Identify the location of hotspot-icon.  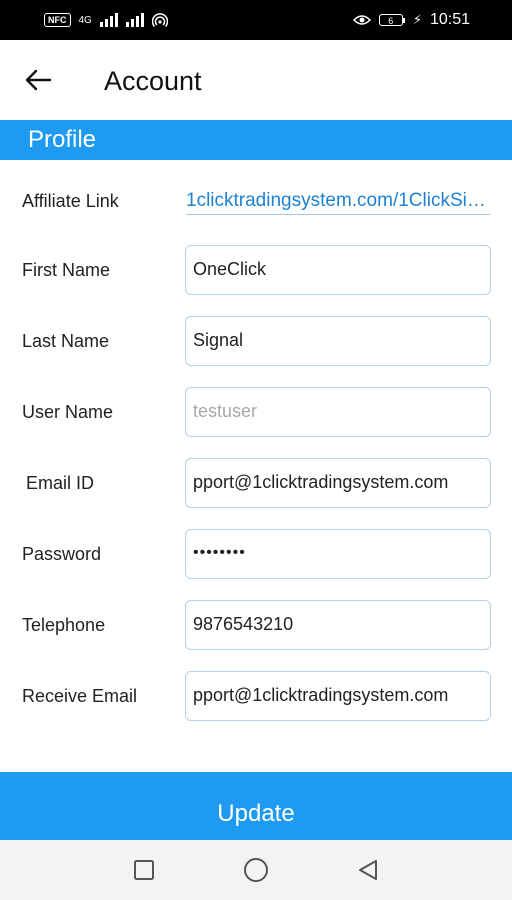
(159, 20).